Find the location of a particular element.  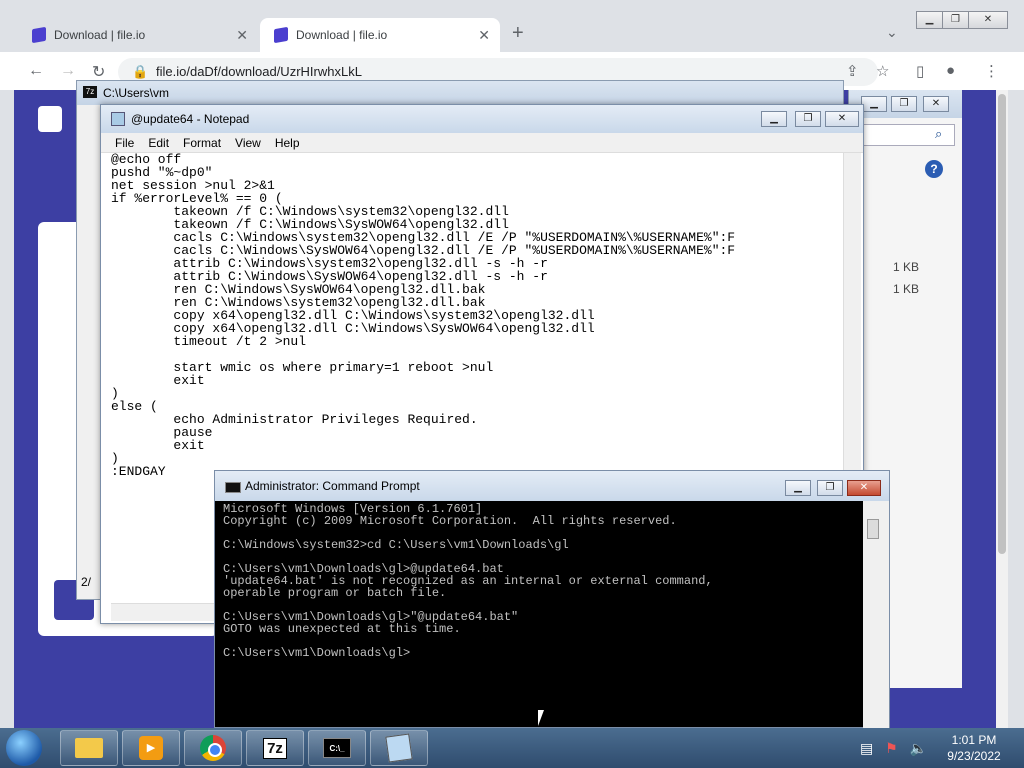

browser-tab-1: Download | file.io ✕ is located at coordinates (138, 35).